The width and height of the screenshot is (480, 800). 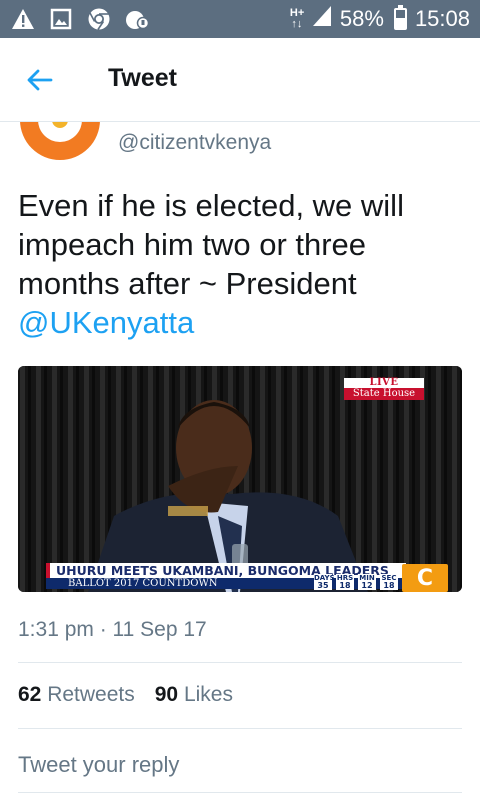 I want to click on countdown-hours: HRS 18, so click(x=345, y=582).